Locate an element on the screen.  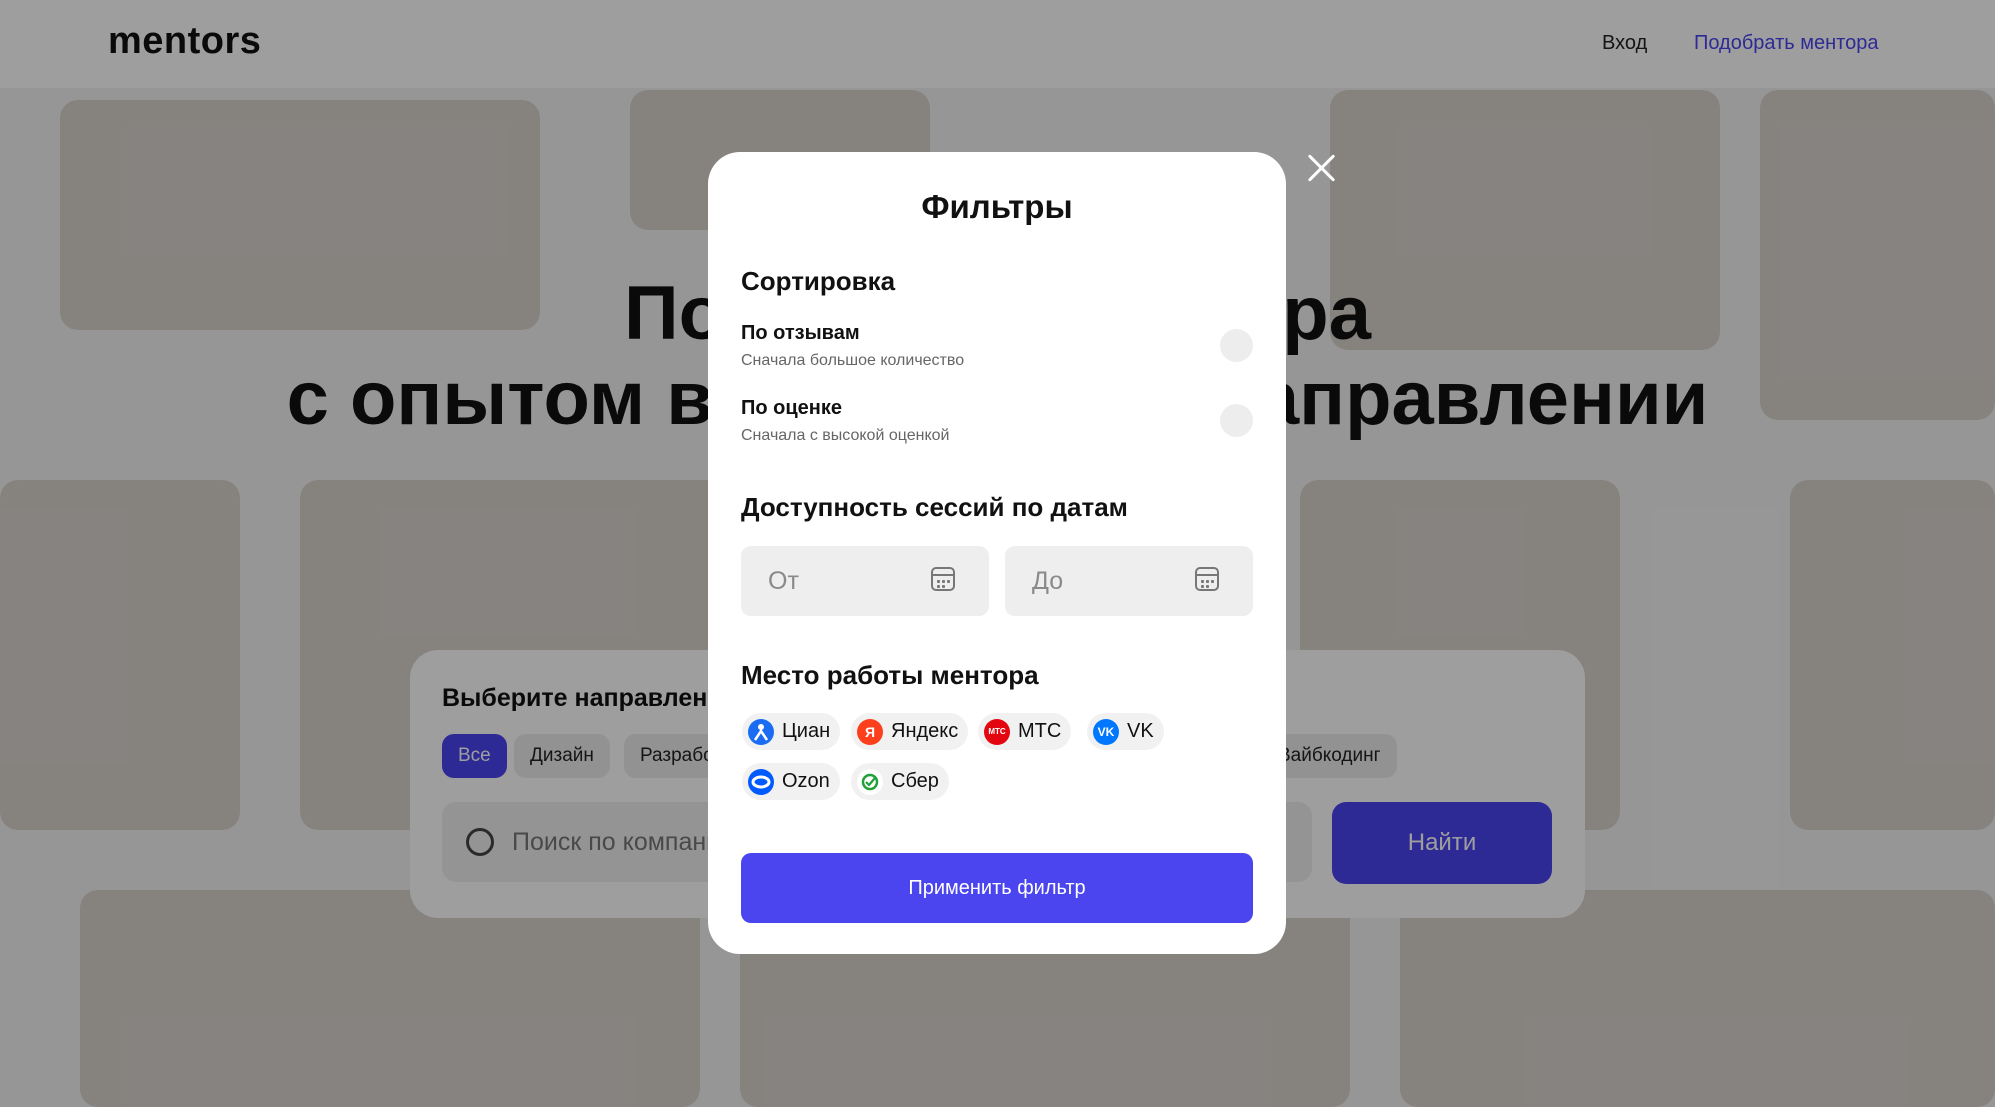
sort-by-rating-label: По оценке is located at coordinates (791, 408).